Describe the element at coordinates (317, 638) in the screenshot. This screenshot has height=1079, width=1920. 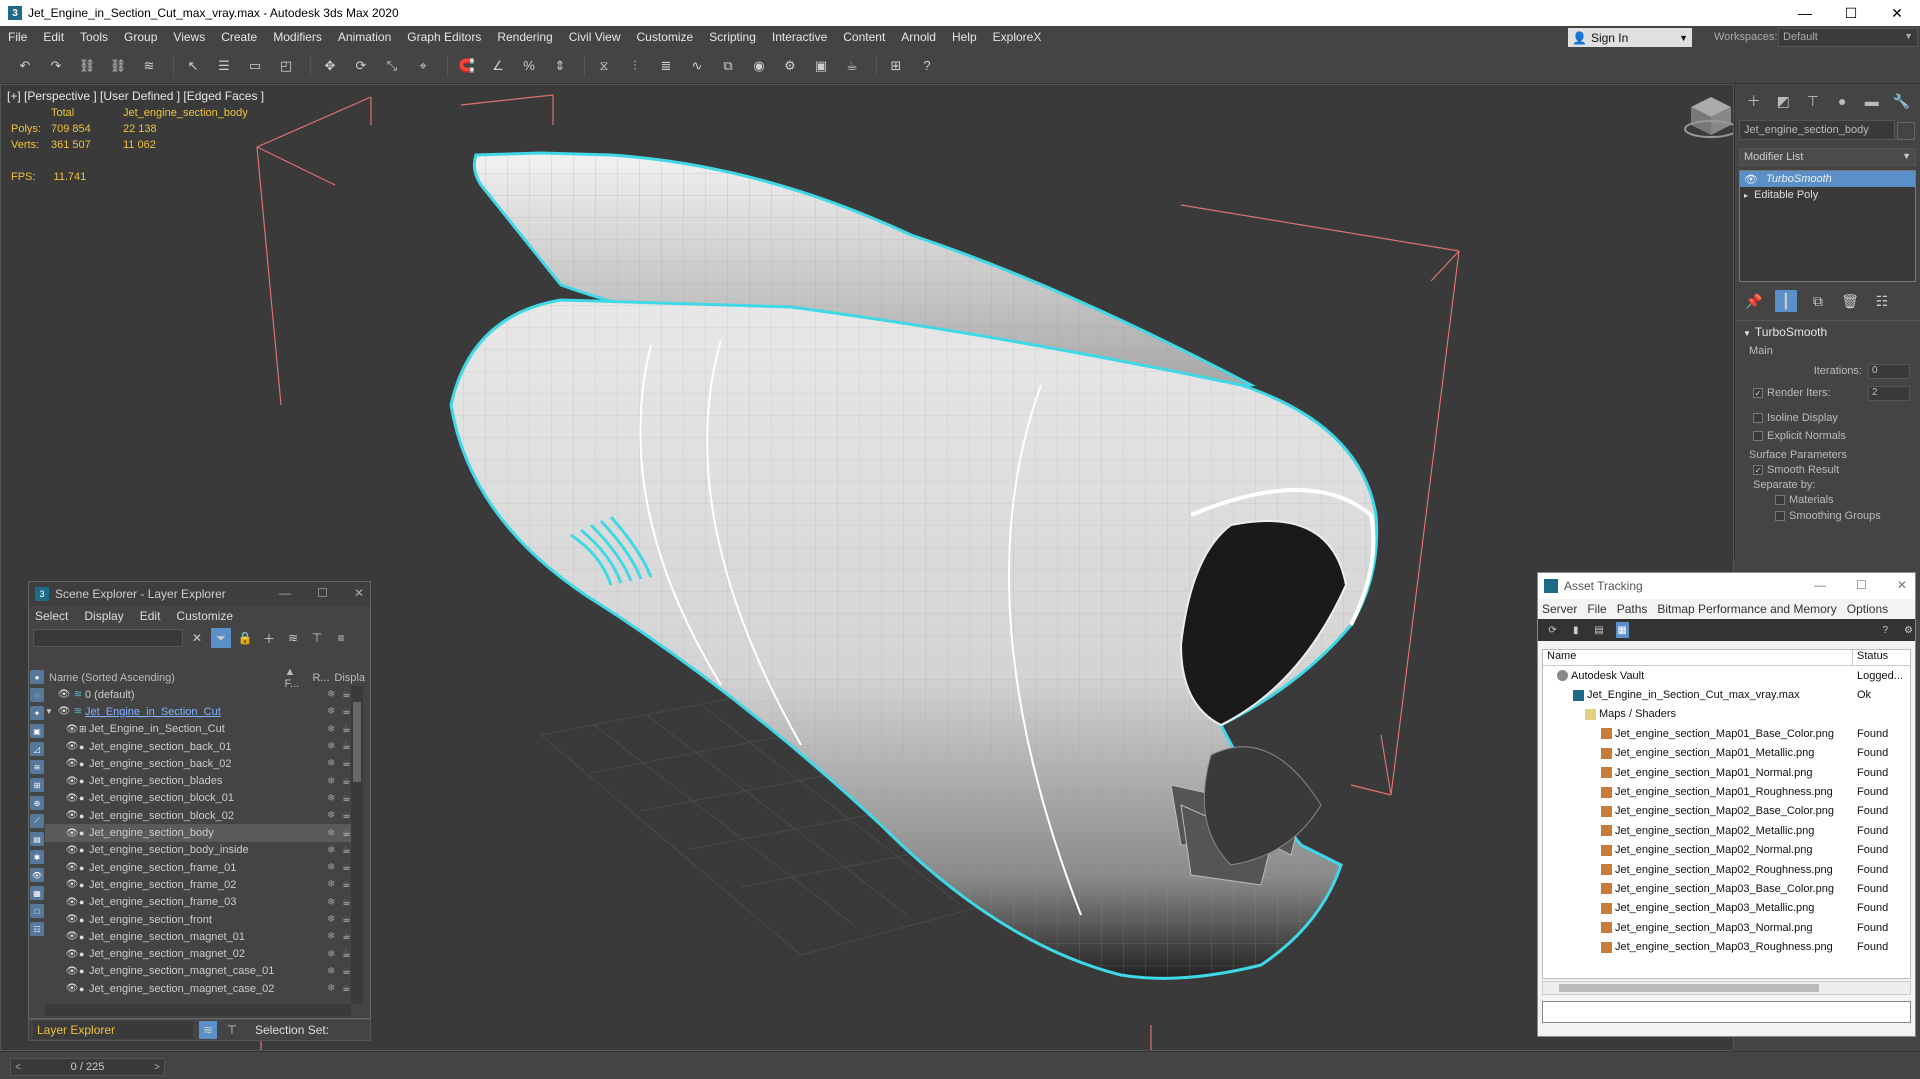
I see `hierarchy-icon: ⊤` at that location.